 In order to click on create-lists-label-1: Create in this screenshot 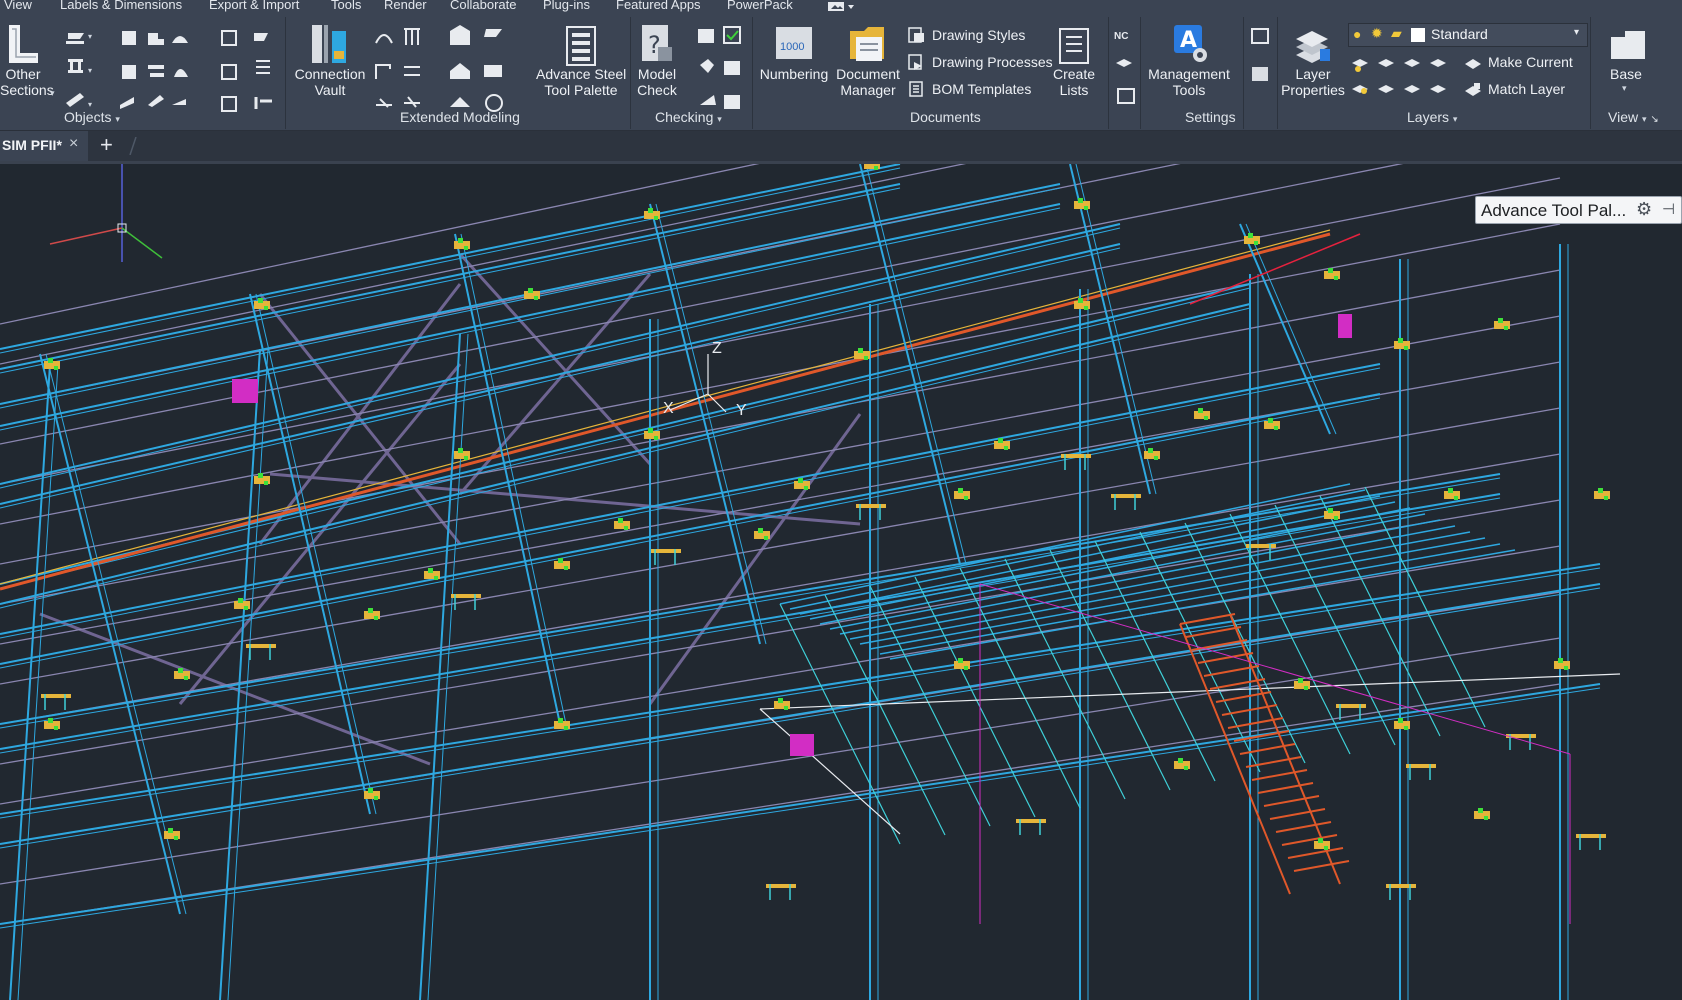, I will do `click(1074, 74)`.